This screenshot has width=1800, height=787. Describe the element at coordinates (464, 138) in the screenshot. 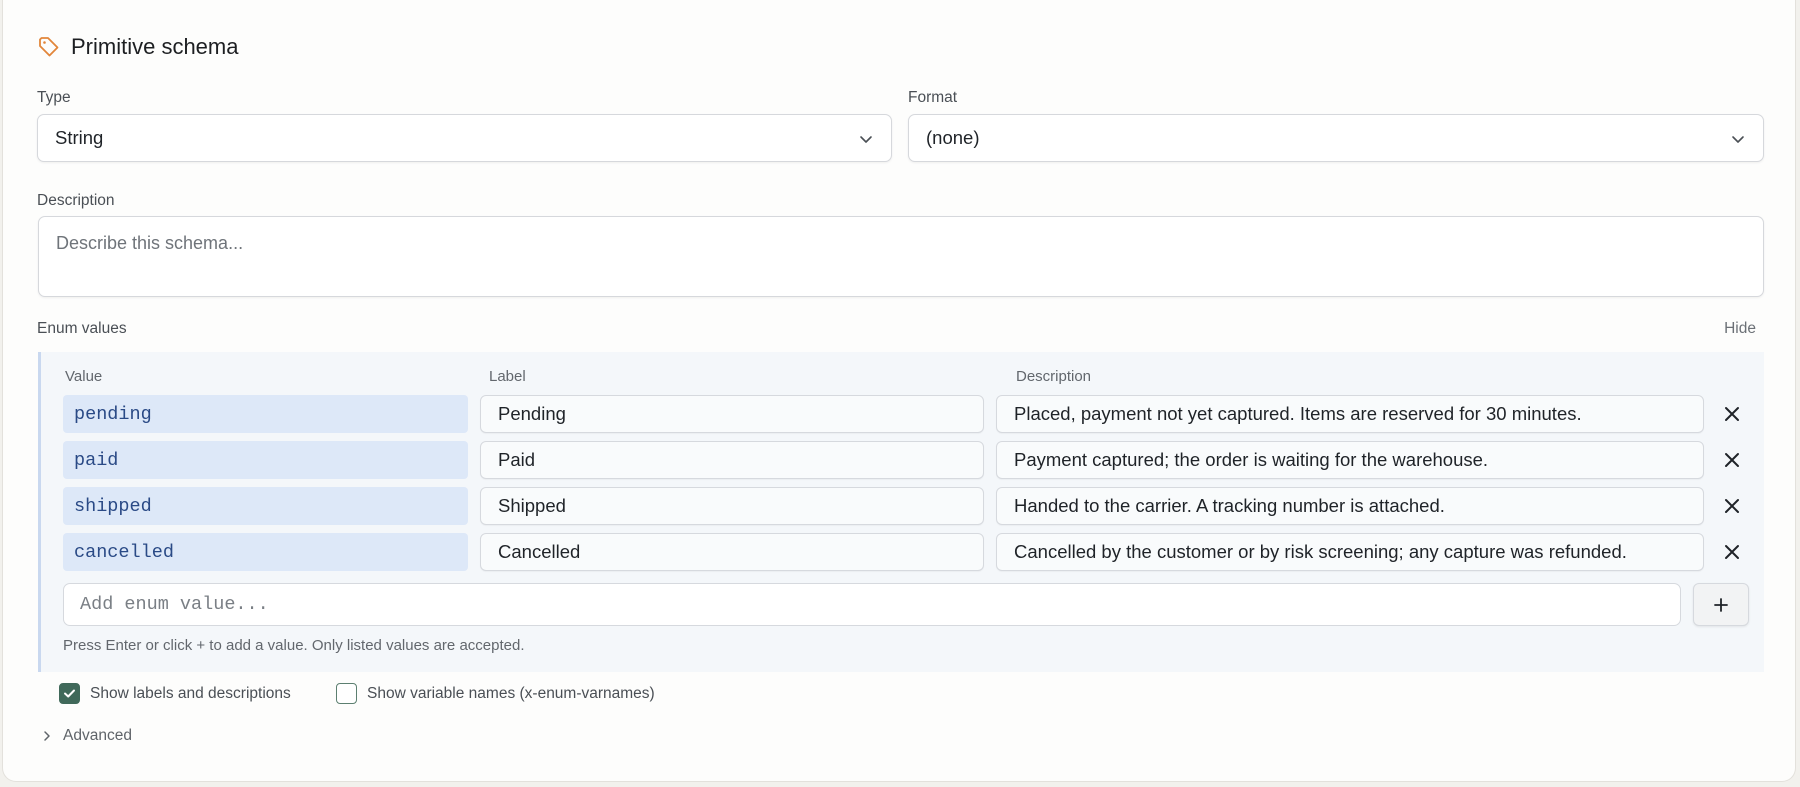

I see `type-select: String` at that location.